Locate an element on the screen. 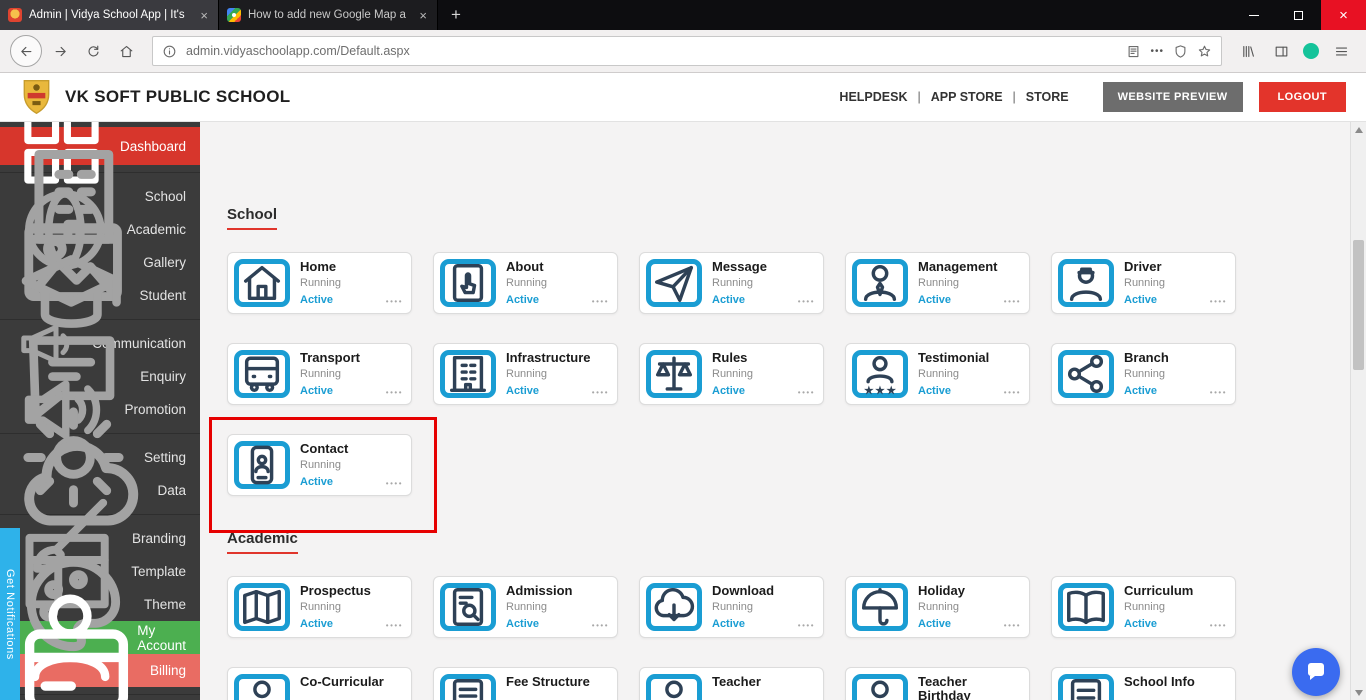 The width and height of the screenshot is (1366, 700). site-info-icon is located at coordinates (169, 51).